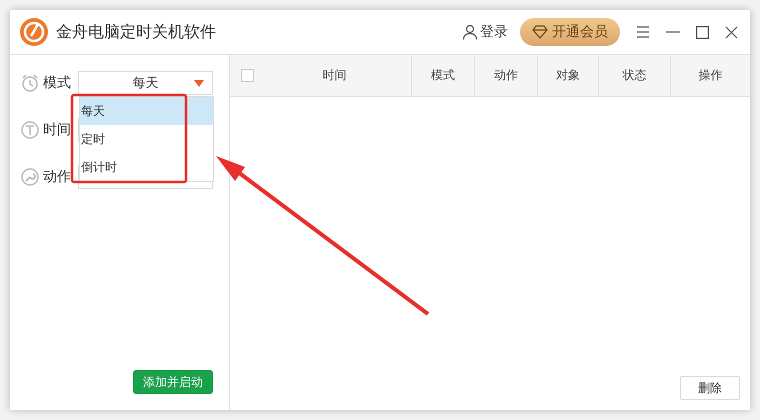  I want to click on column-header: 状态, so click(634, 75).